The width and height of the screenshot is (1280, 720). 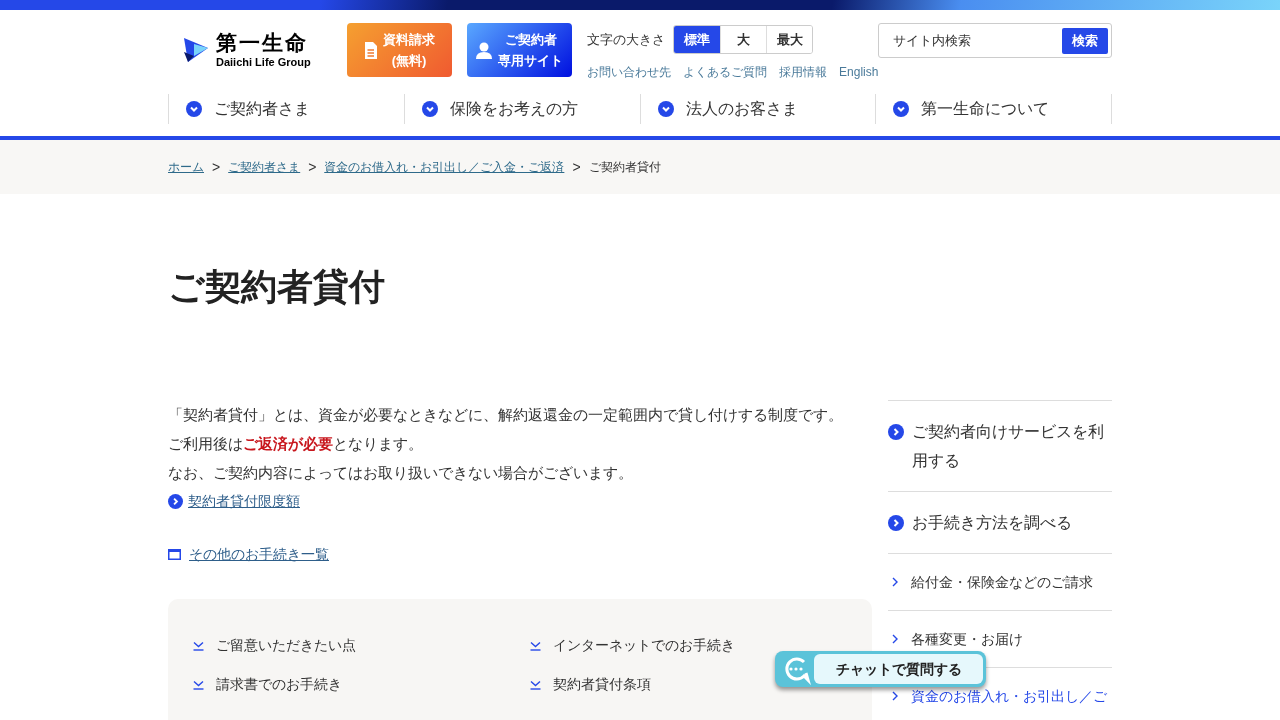 I want to click on anchor-link: 契約者貸付条項, so click(x=590, y=684).